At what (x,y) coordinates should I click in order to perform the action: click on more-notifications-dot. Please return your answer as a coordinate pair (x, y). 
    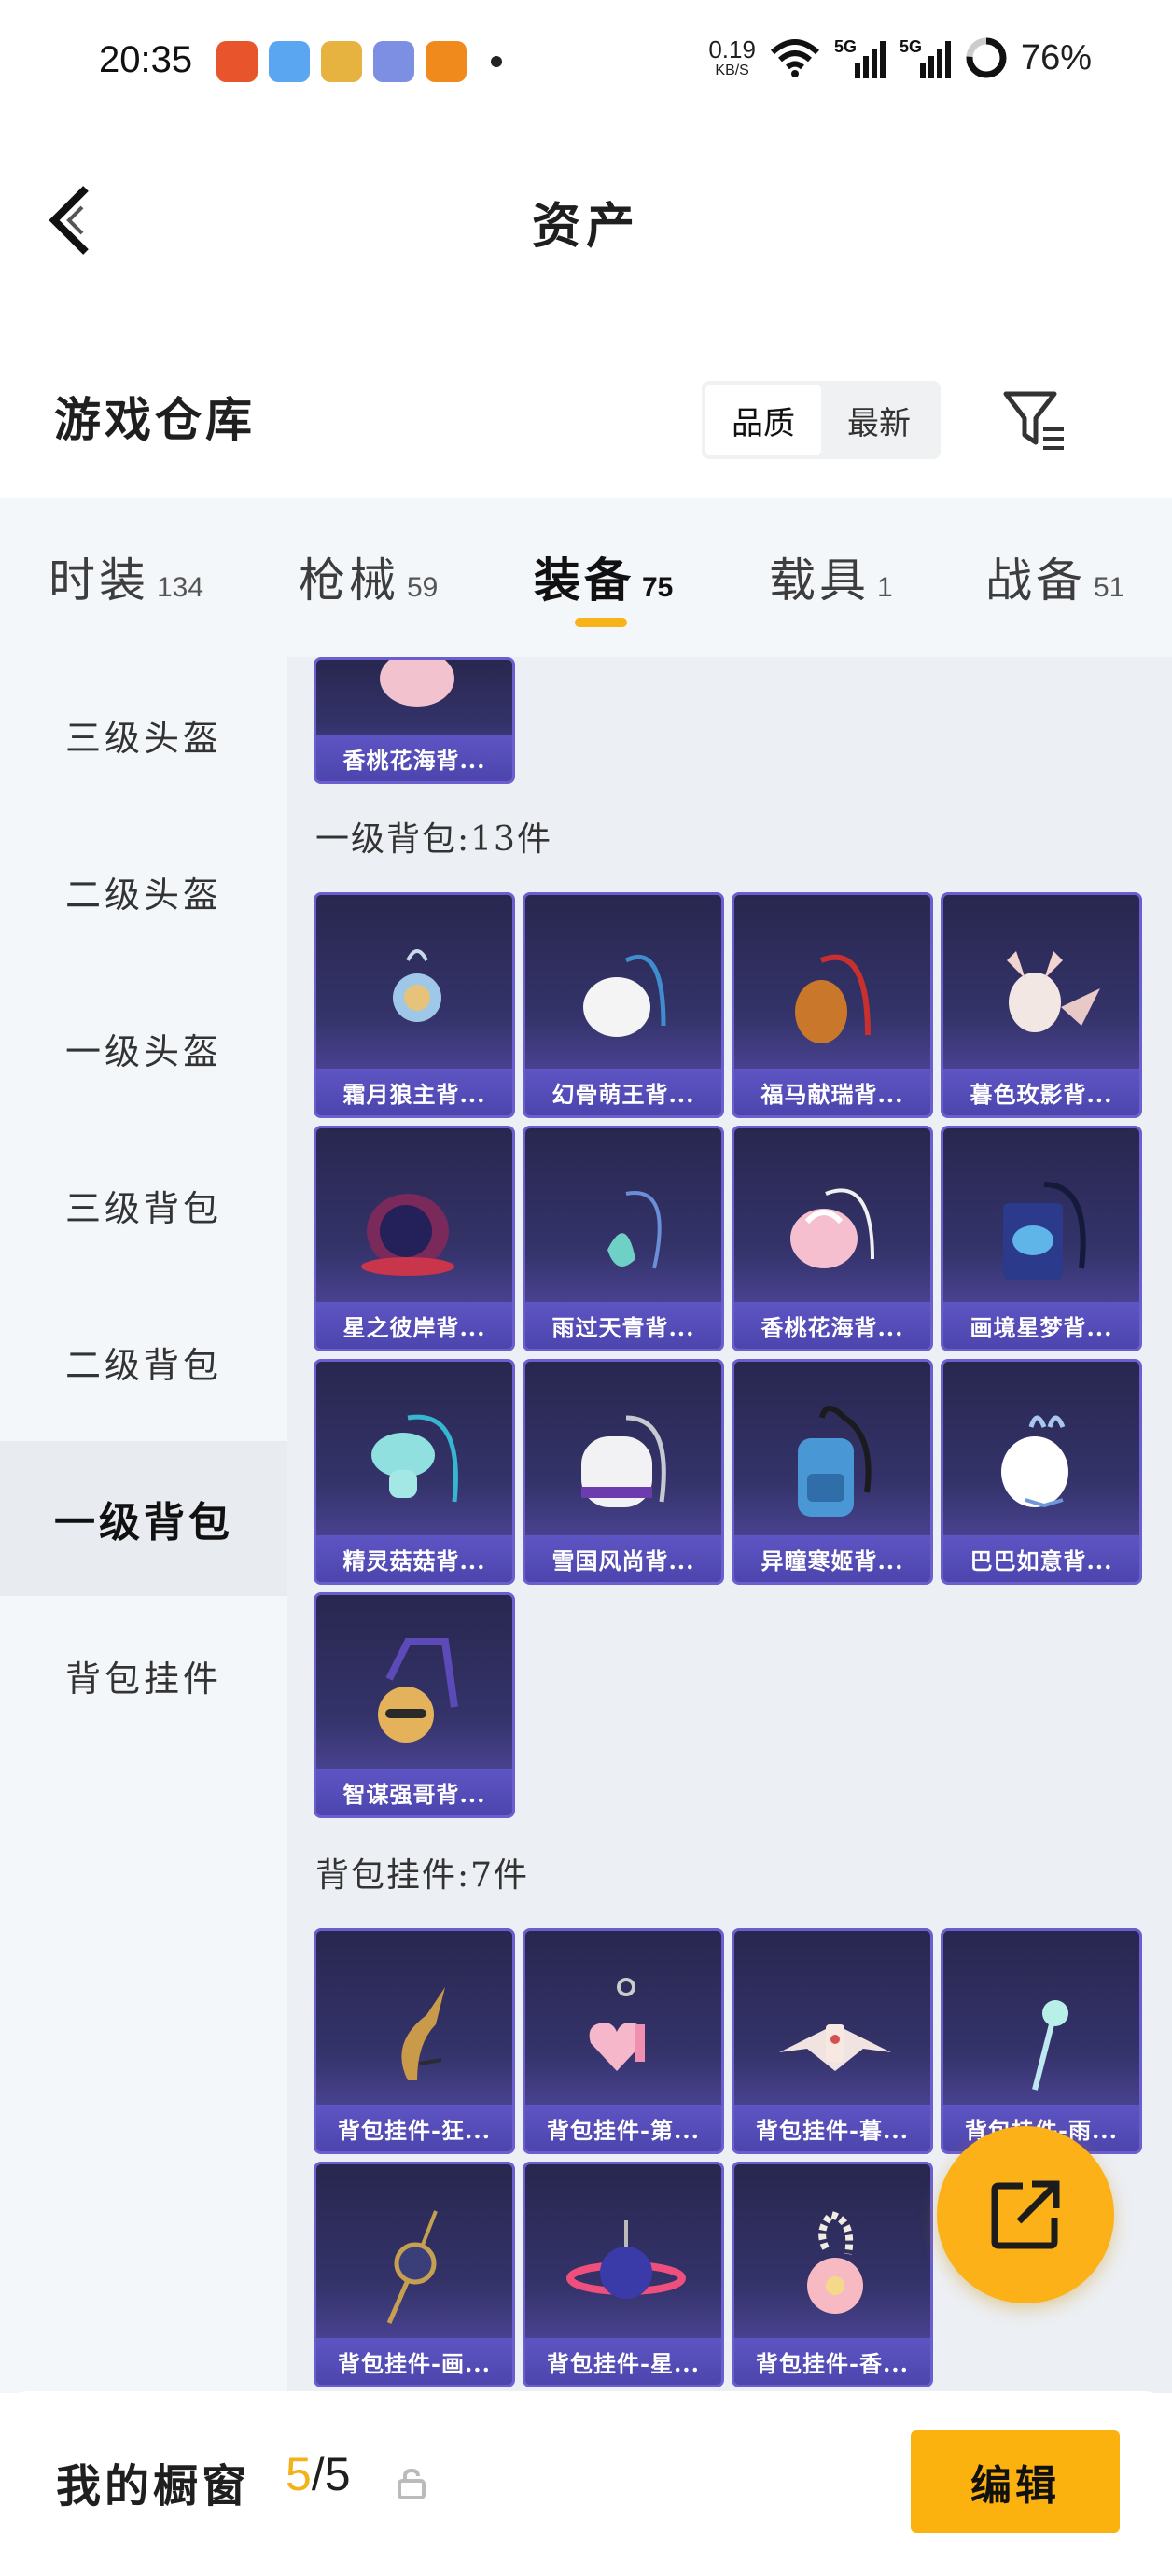
    Looking at the image, I should click on (496, 61).